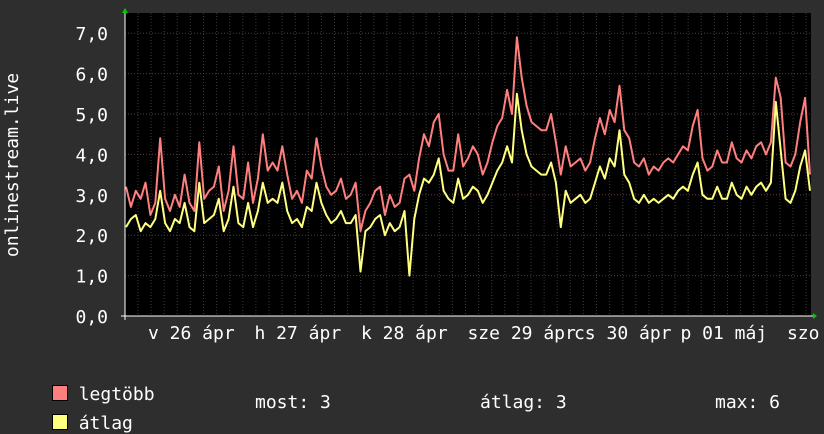  Describe the element at coordinates (815, 316) in the screenshot. I see `x-axis-arrow` at that location.